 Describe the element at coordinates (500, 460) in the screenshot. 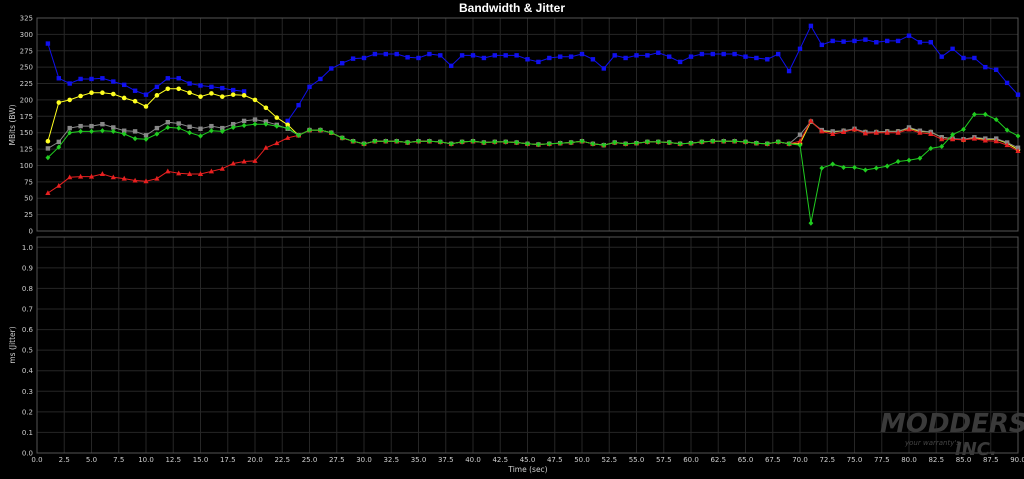

I see `x-tick-label: 42.5` at that location.